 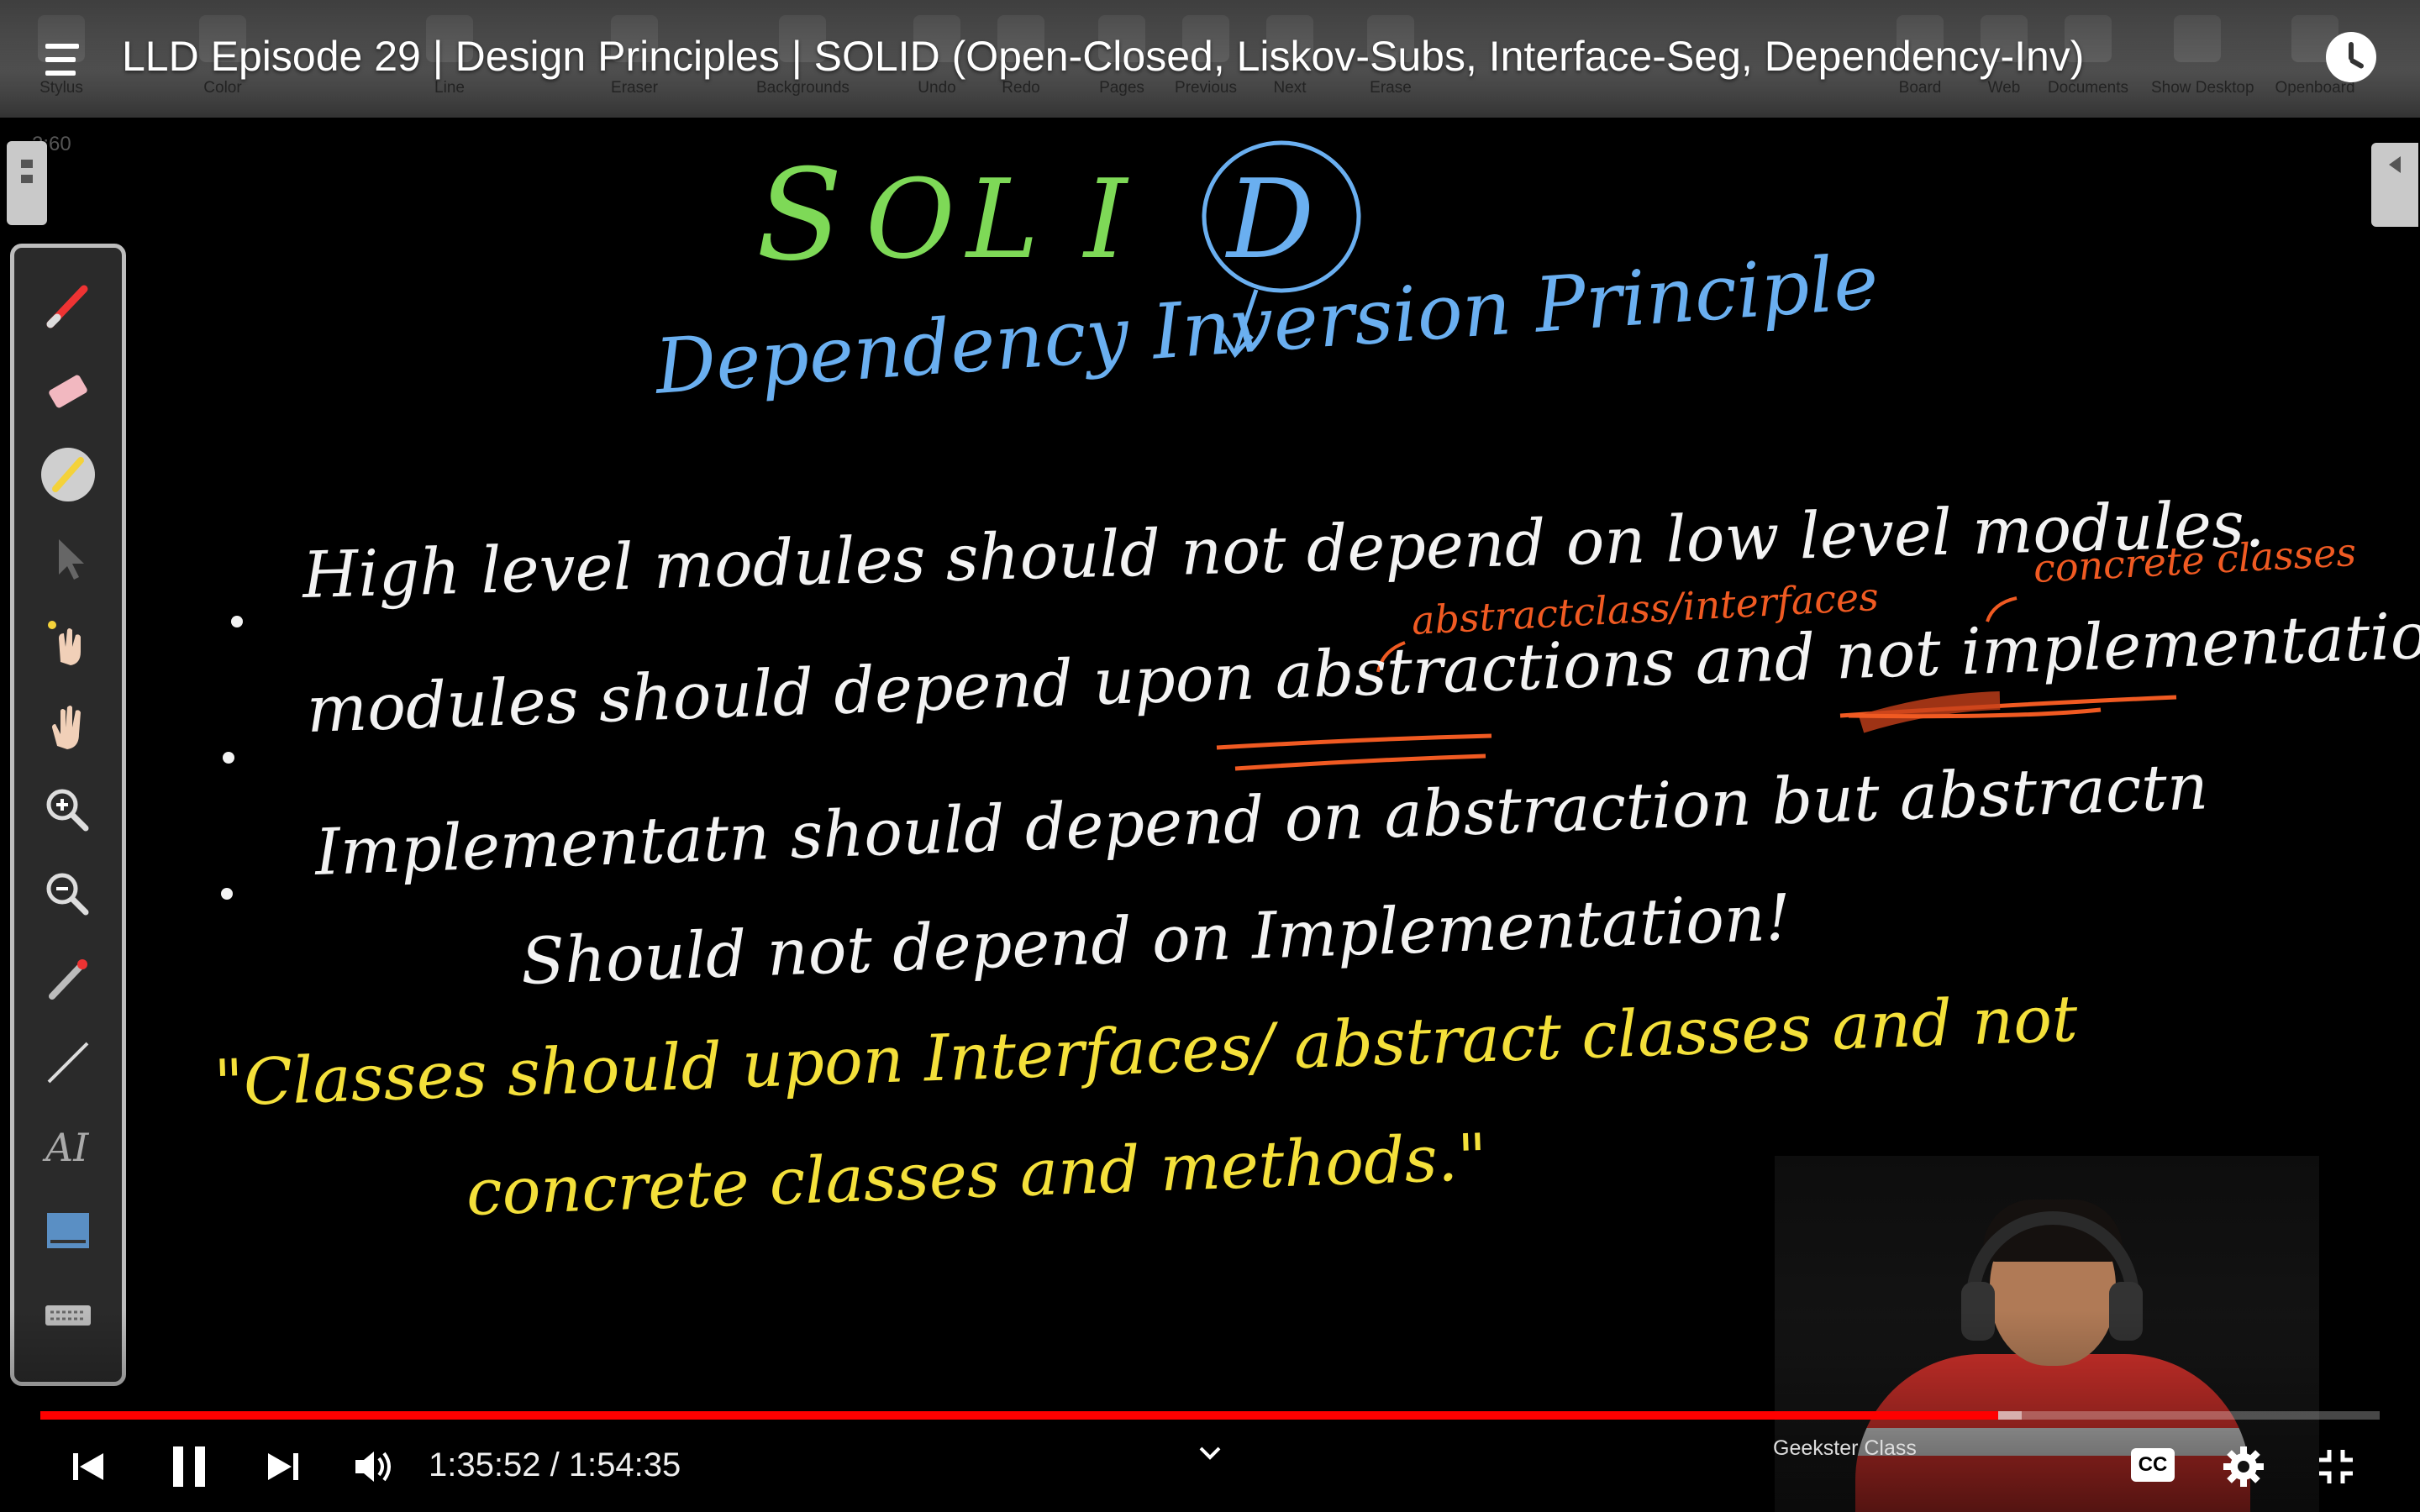 I want to click on next-icon, so click(x=283, y=1466).